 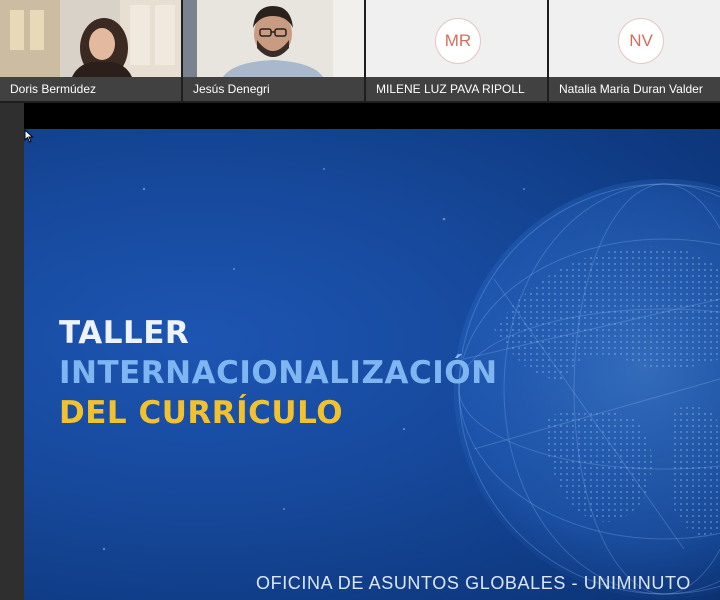 I want to click on slide-title-line-3: DEL CURRÍCULO, so click(x=201, y=413).